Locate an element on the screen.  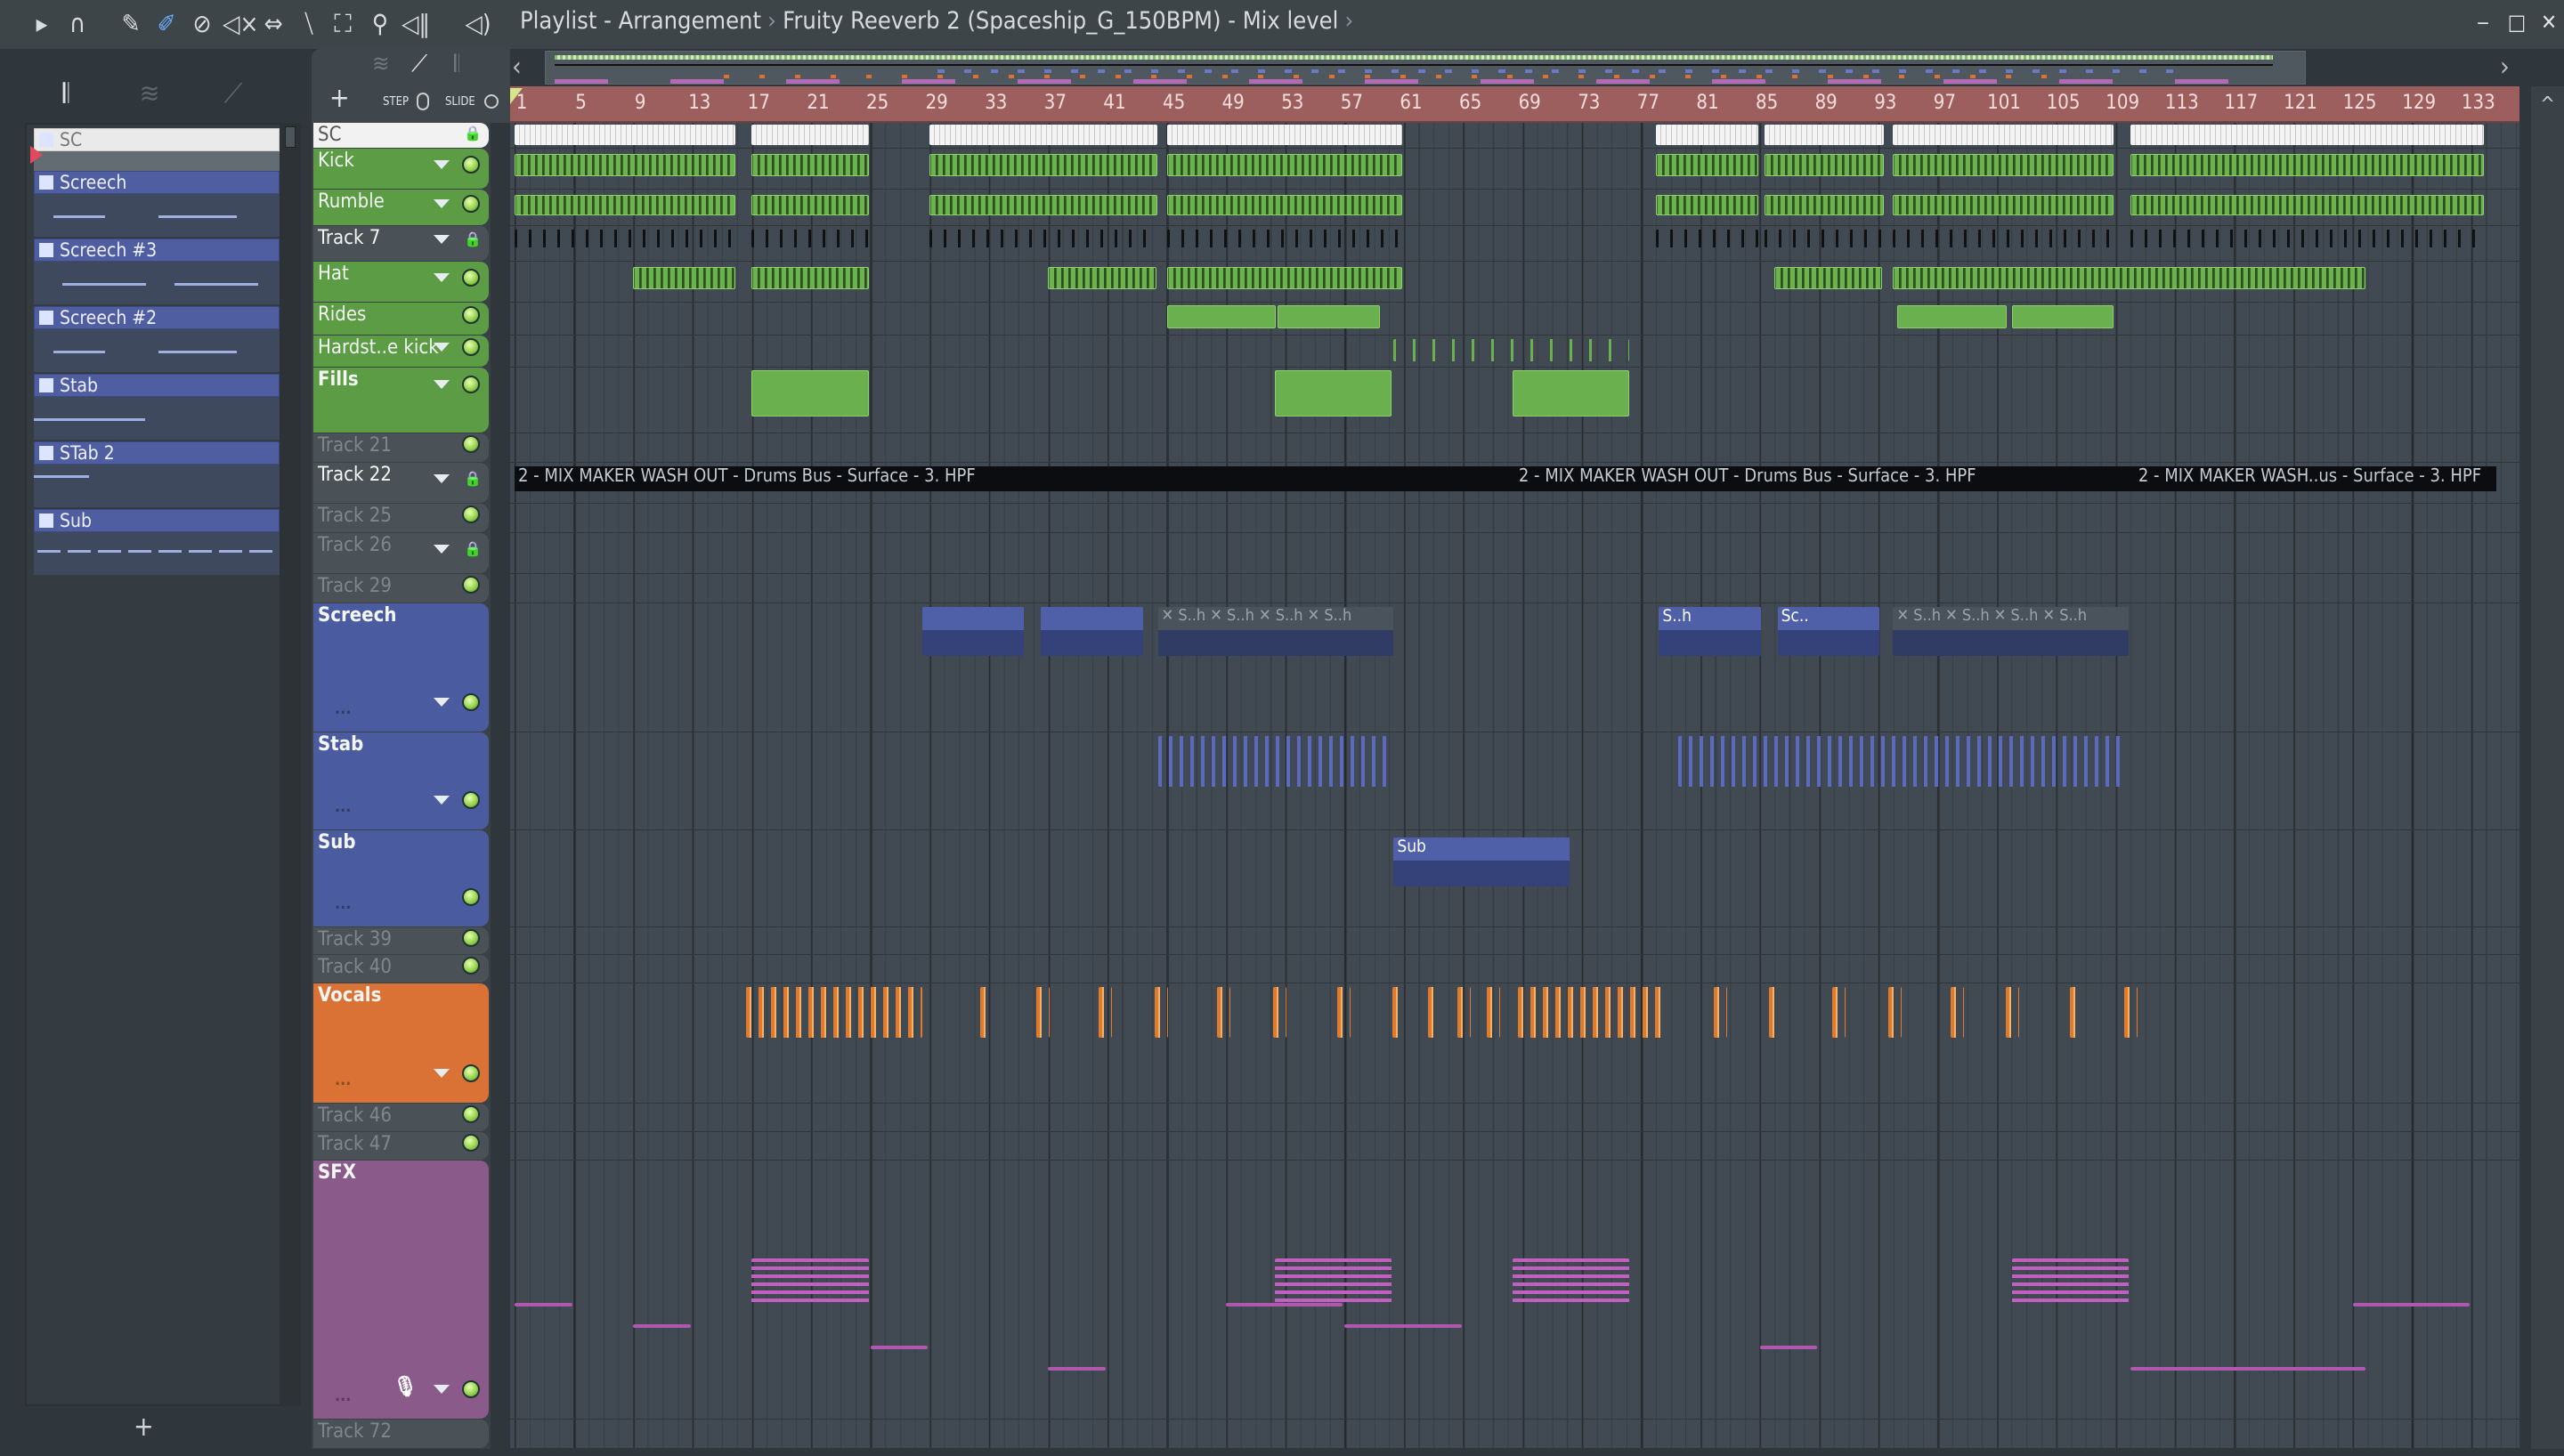
track-lane: Sub is located at coordinates (1514, 878).